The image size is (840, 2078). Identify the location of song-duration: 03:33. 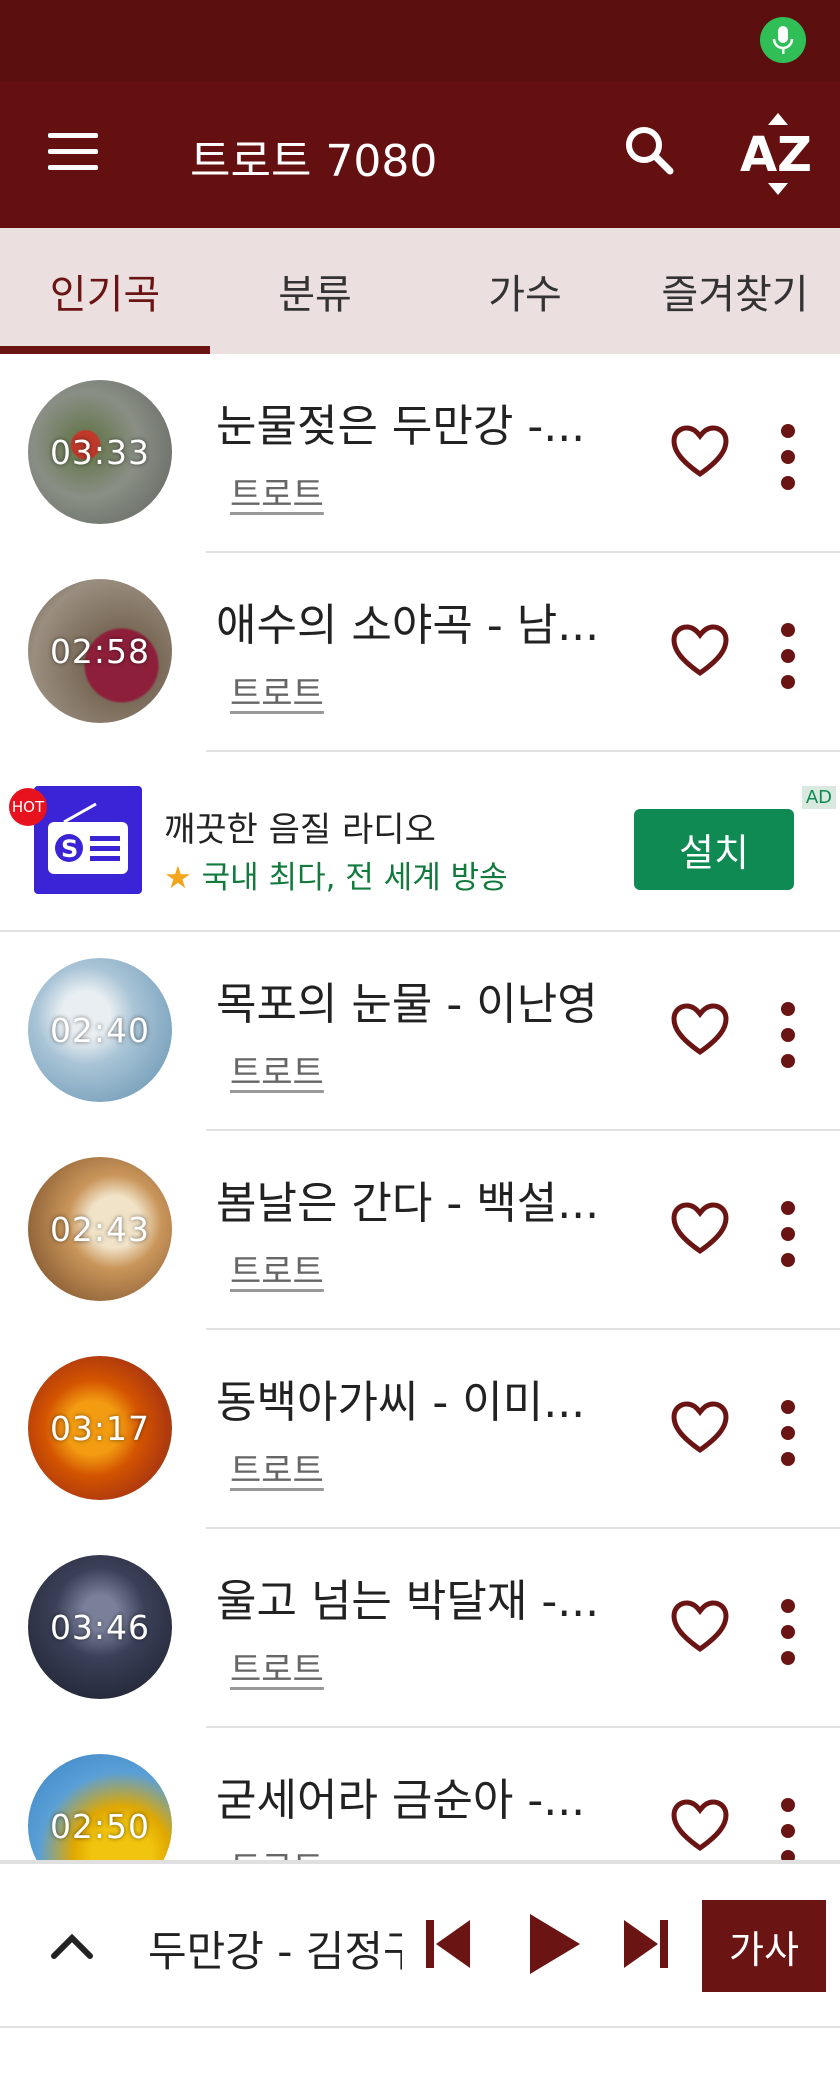
(100, 452).